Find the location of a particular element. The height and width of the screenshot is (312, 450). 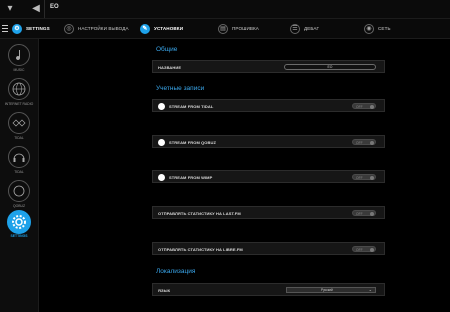

tidal-label: STREAM FROM TIDAL is located at coordinates (191, 106).